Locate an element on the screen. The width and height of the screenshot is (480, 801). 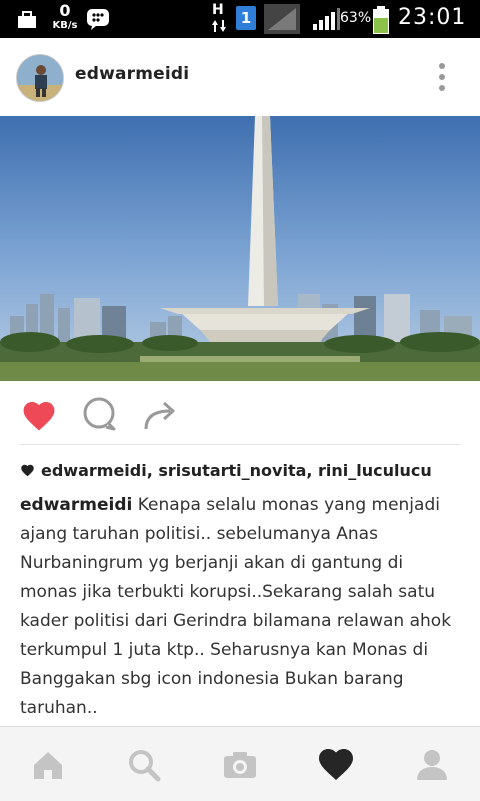
post-header: edwarmeidi is located at coordinates (240, 77).